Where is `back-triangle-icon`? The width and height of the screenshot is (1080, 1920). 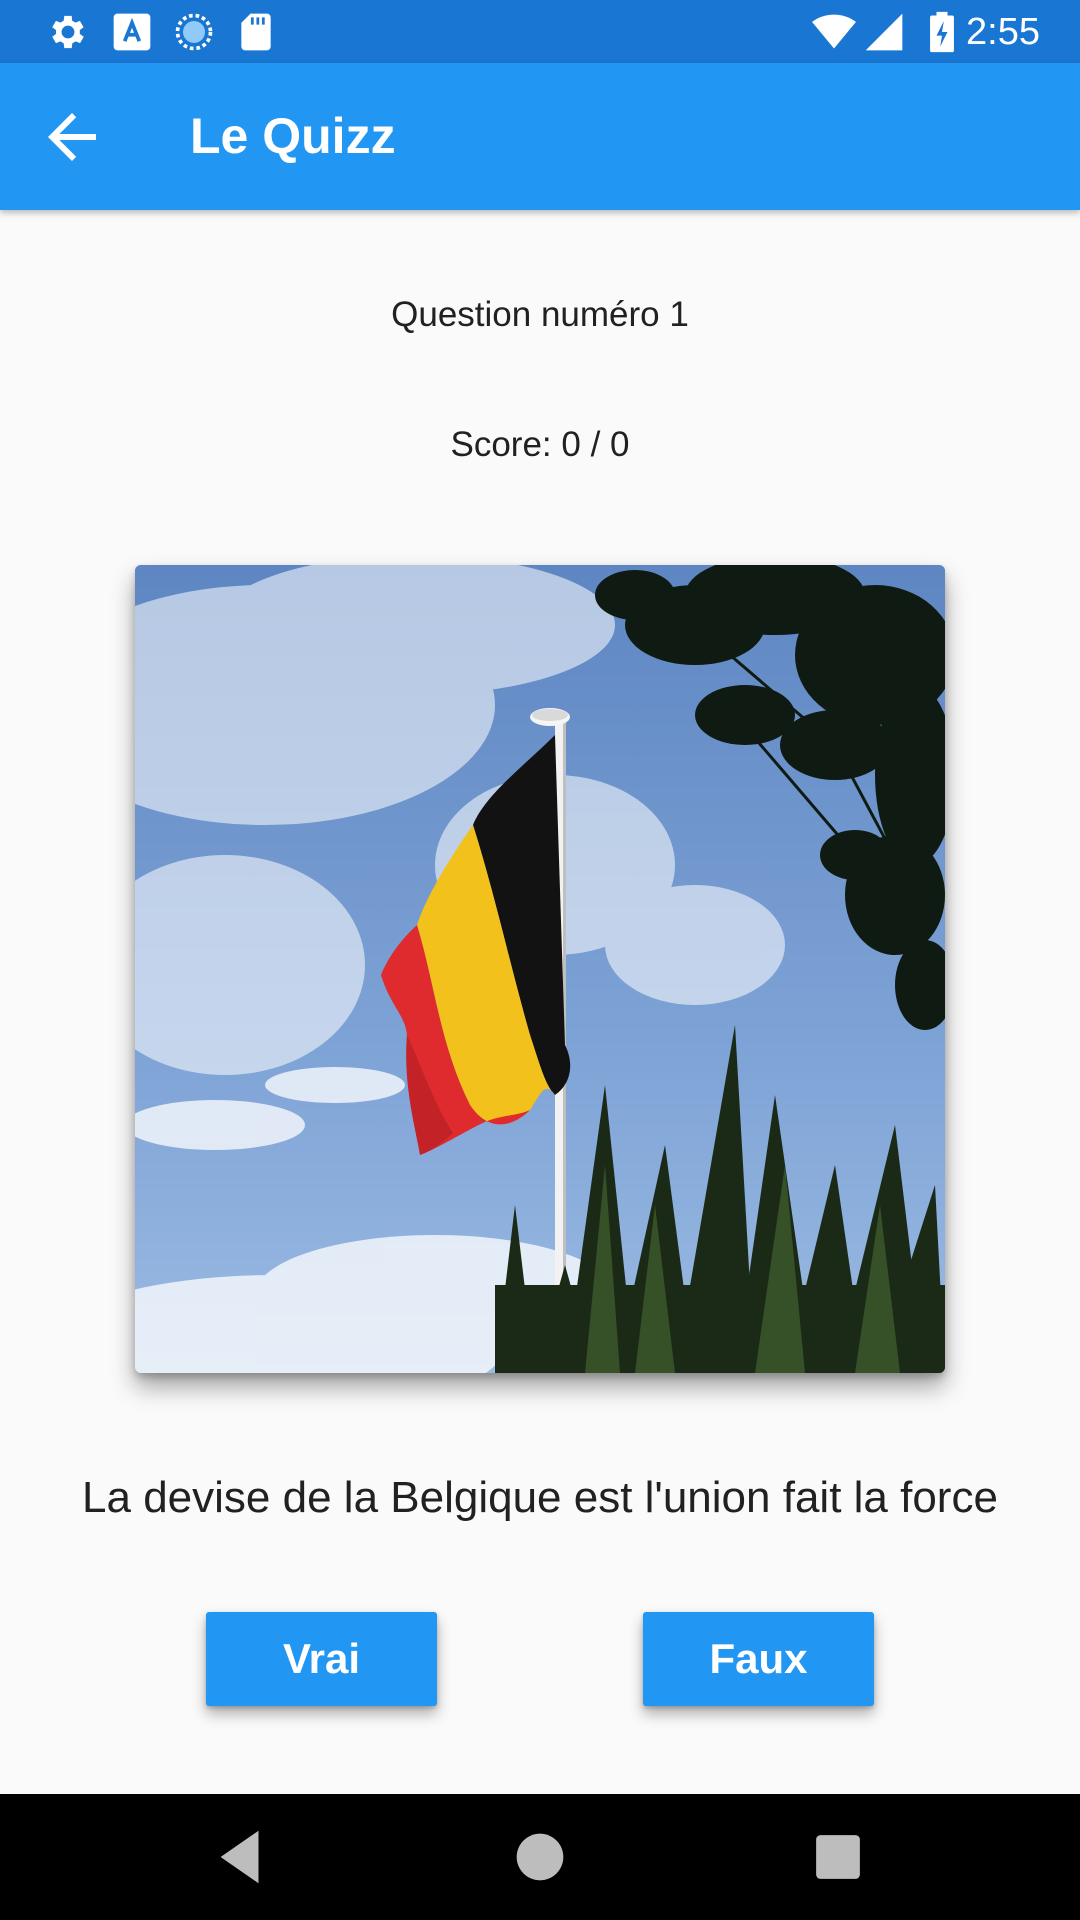 back-triangle-icon is located at coordinates (241, 1857).